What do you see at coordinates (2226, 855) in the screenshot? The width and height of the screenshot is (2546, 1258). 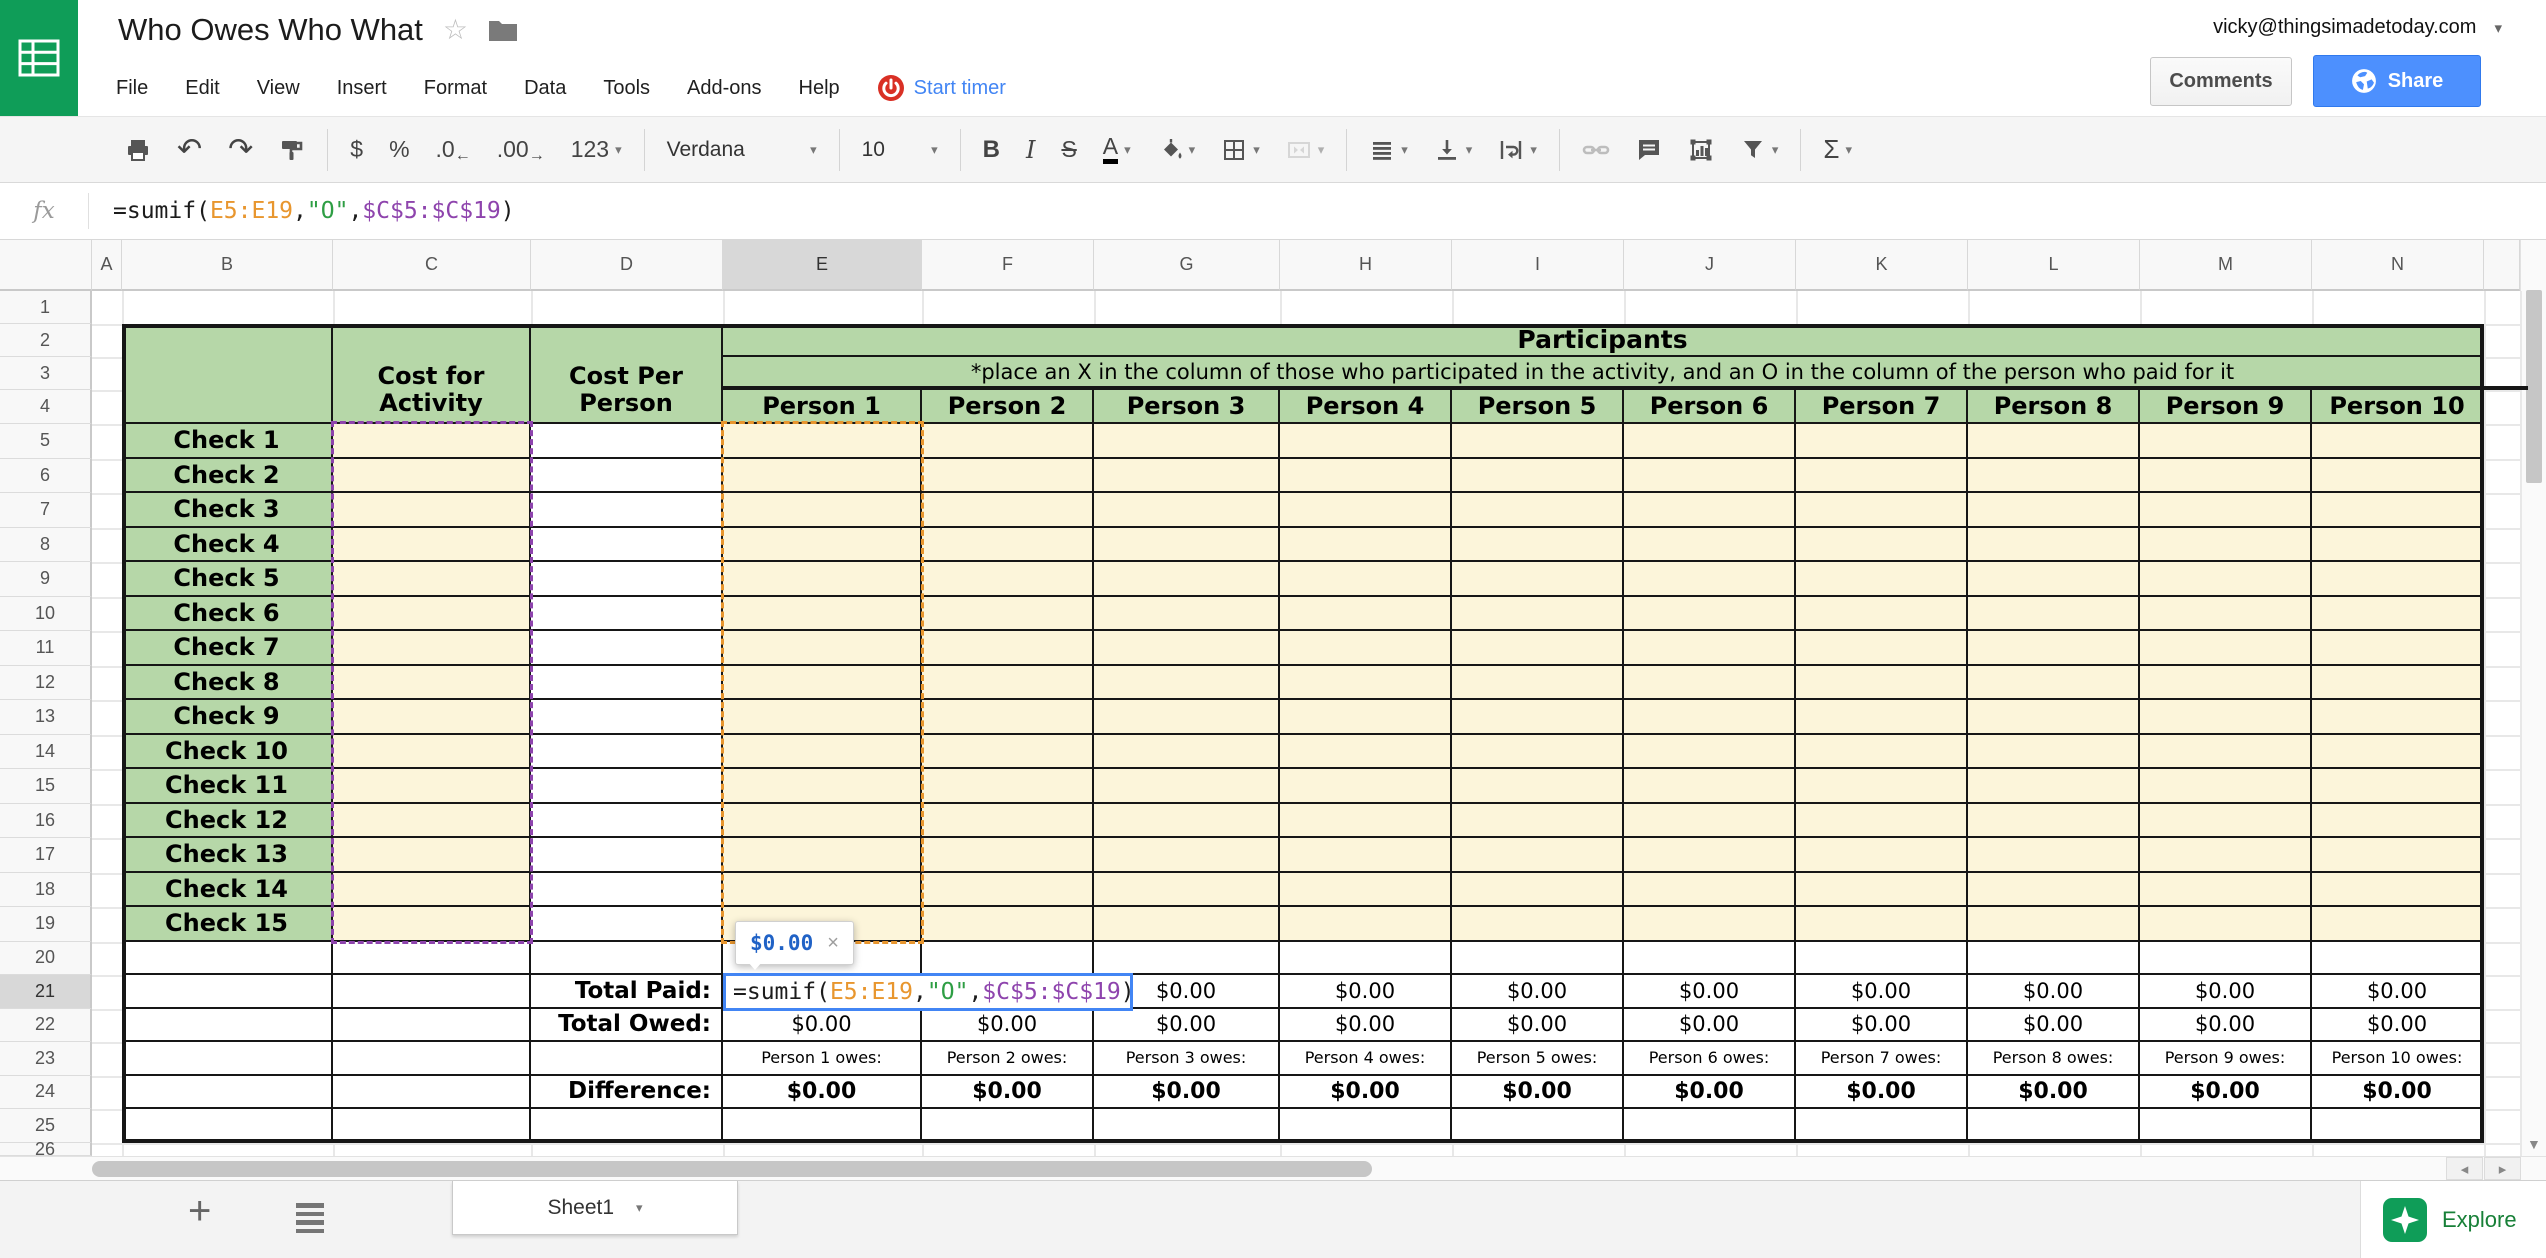 I see `cell-M17` at bounding box center [2226, 855].